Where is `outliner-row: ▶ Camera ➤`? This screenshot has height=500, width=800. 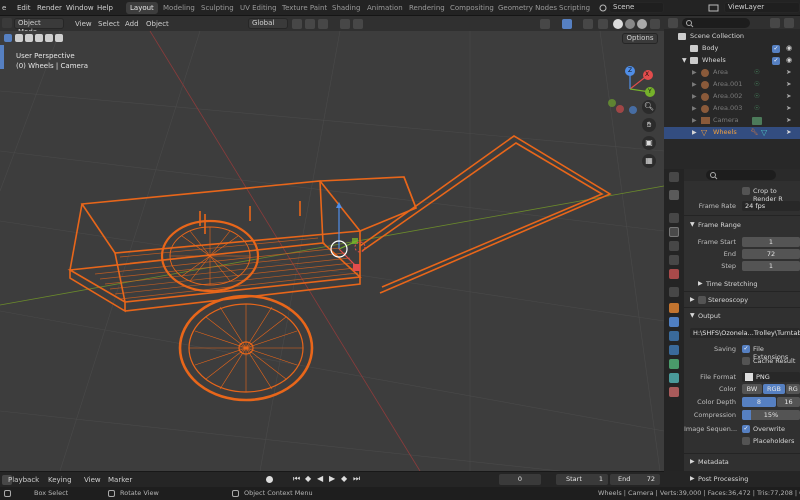 outliner-row: ▶ Camera ➤ is located at coordinates (732, 121).